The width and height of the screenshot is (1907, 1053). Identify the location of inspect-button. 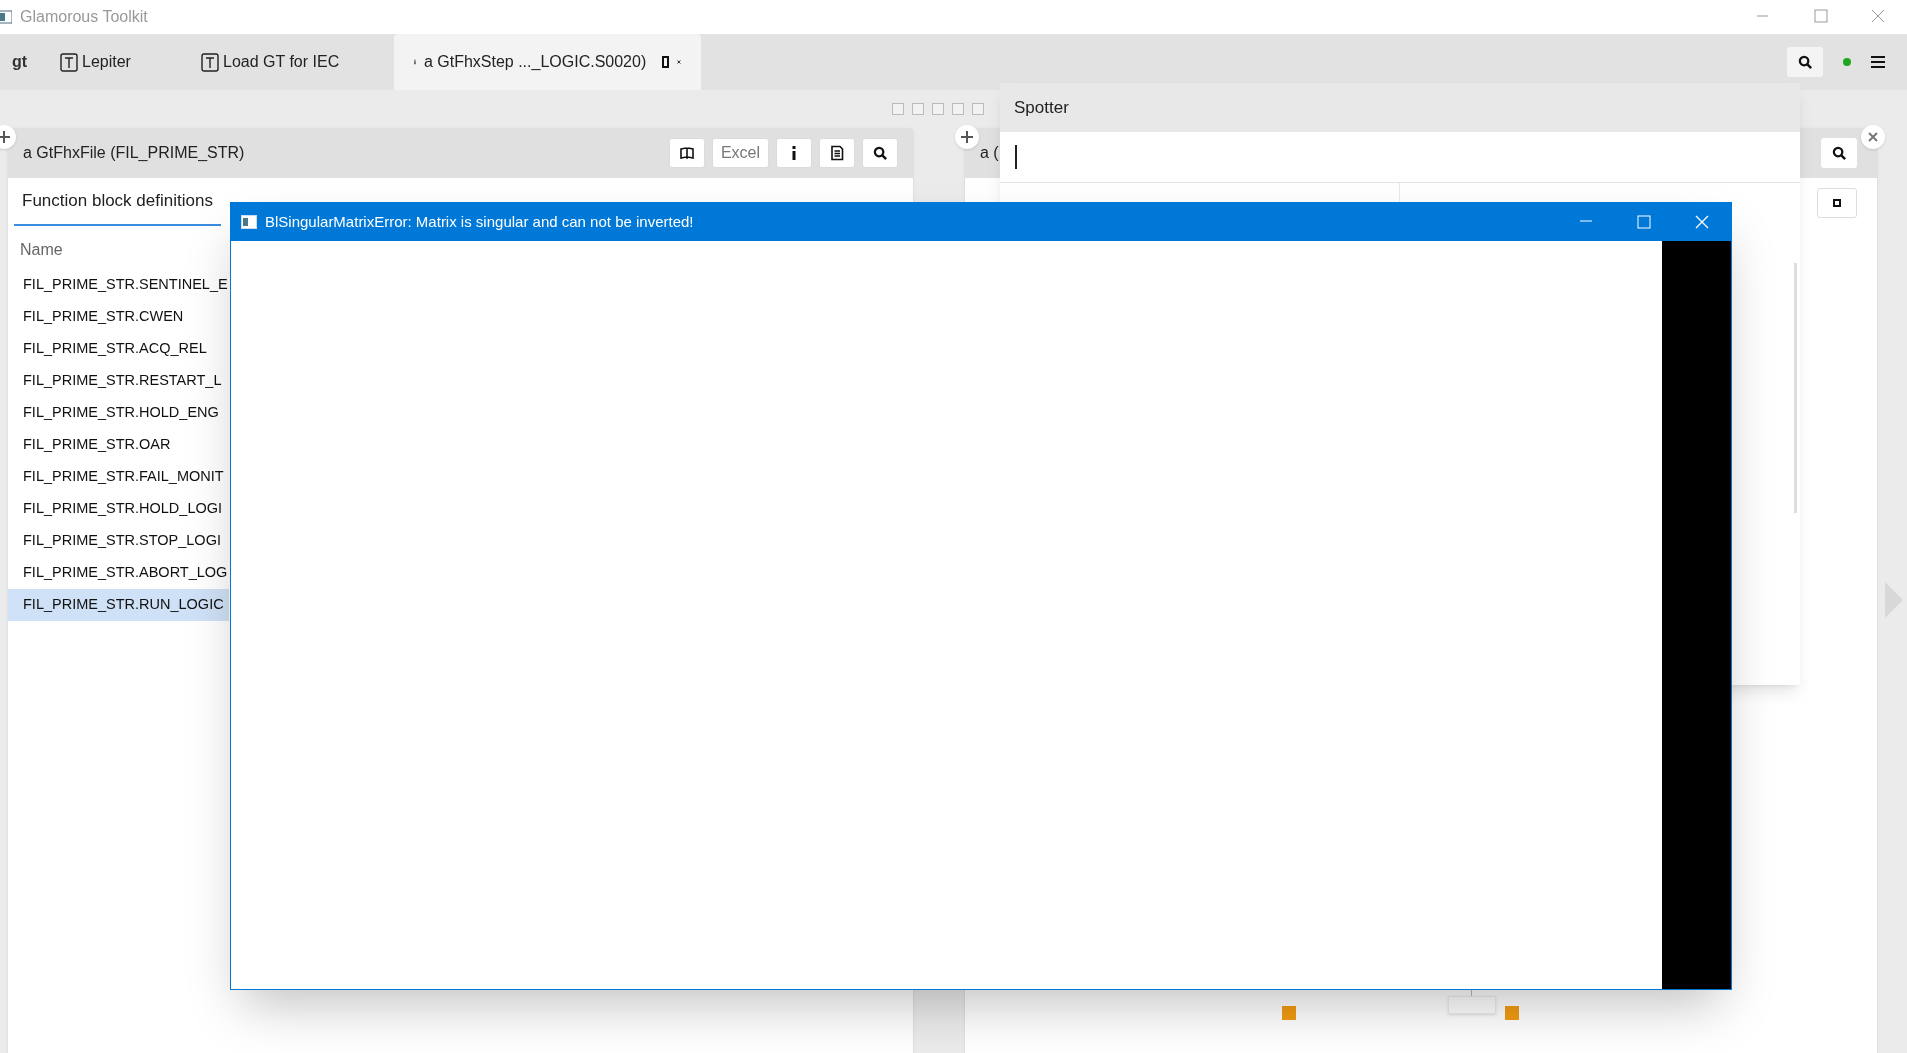
(794, 153).